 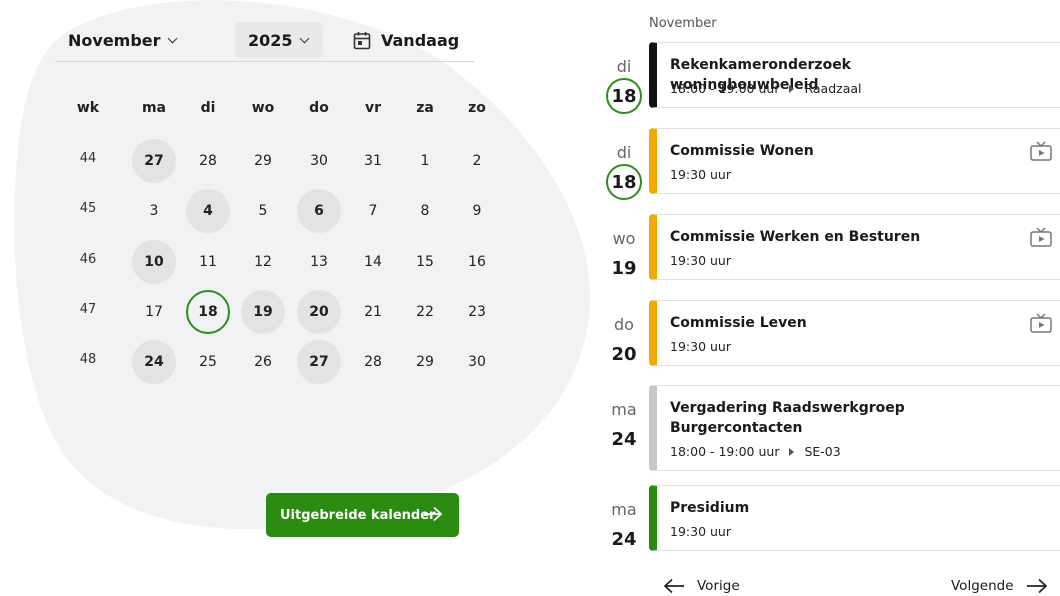 What do you see at coordinates (300, 263) in the screenshot?
I see `week-row: 46 10 11 12 13 14 15 16` at bounding box center [300, 263].